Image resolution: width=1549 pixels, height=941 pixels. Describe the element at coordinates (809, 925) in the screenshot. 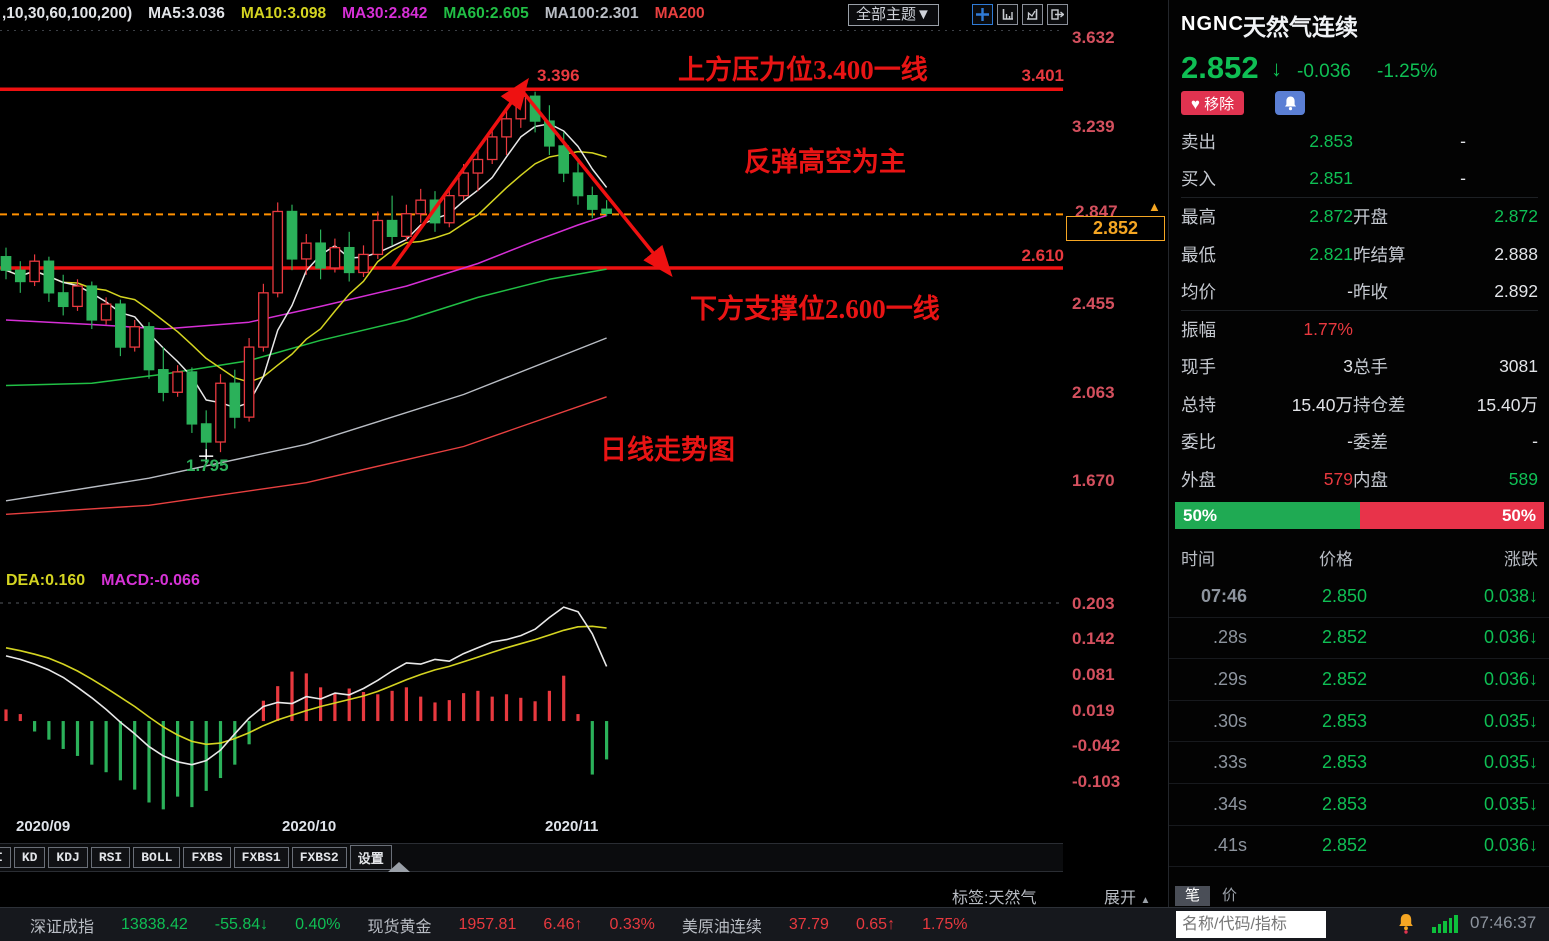

I see `ticker-item: 37.79` at that location.